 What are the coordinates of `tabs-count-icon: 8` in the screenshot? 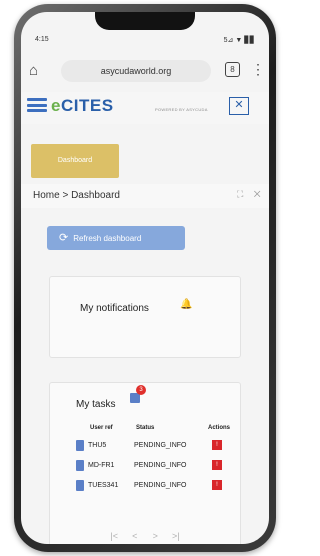 It's located at (232, 69).